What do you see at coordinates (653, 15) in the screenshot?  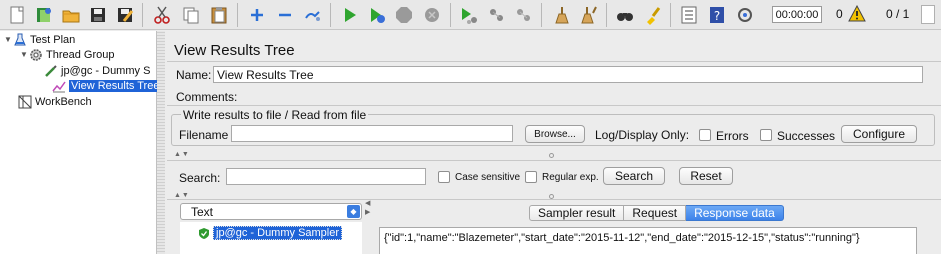 I see `reset-search-icon` at bounding box center [653, 15].